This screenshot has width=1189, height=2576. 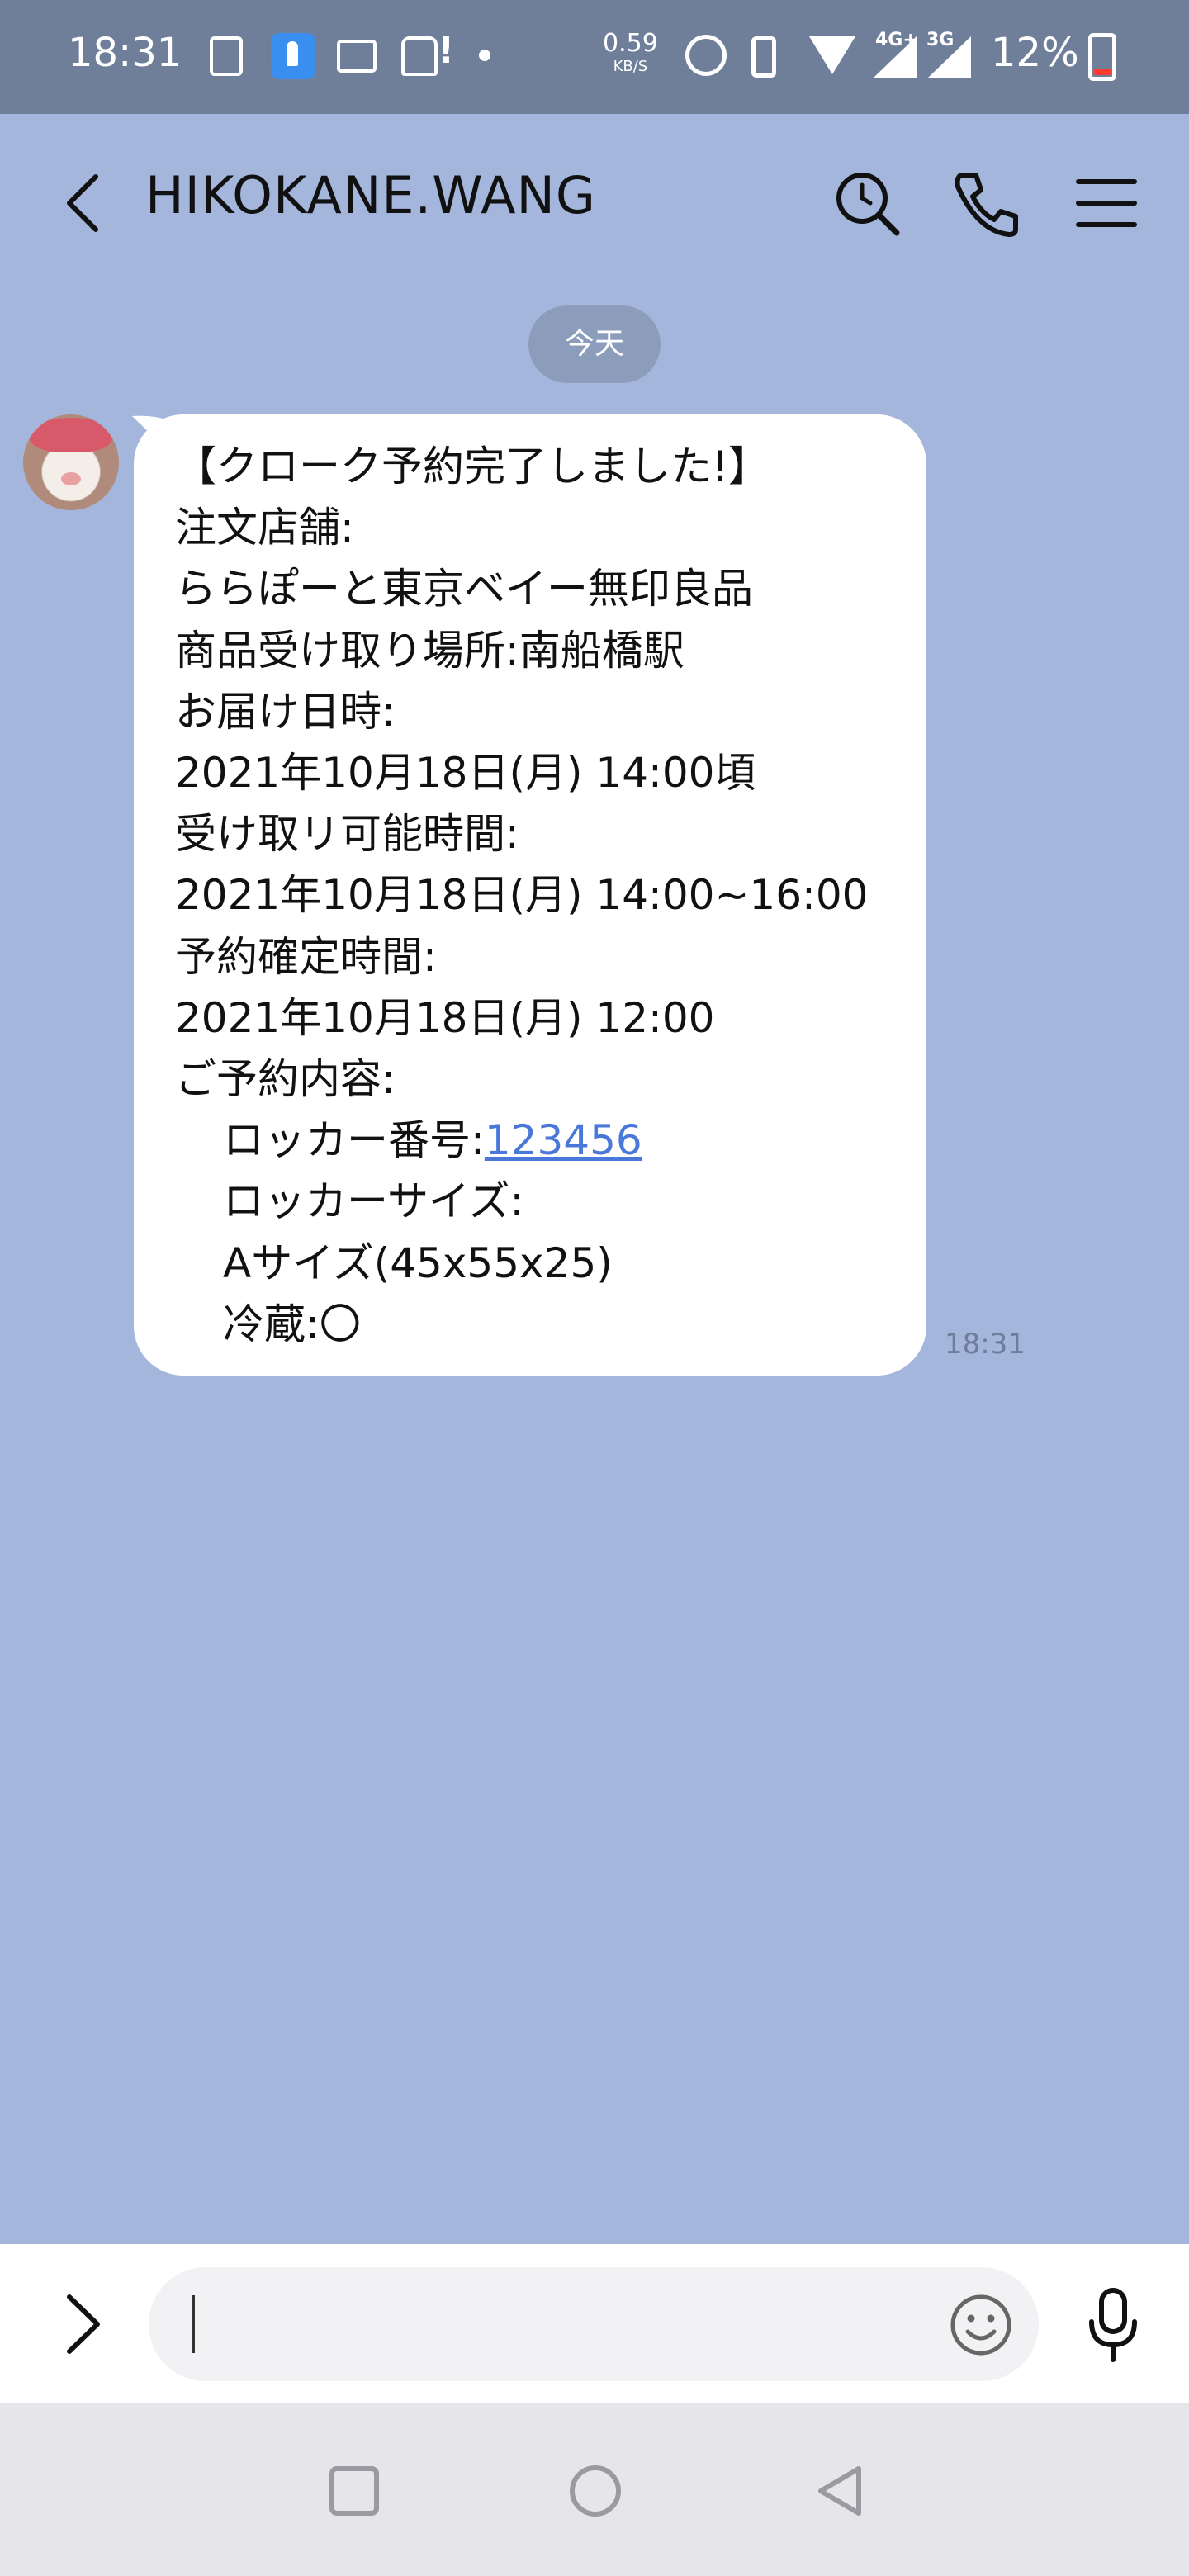 What do you see at coordinates (430, 650) in the screenshot?
I see `message-line: 商品受け取り場所:南船橋駅` at bounding box center [430, 650].